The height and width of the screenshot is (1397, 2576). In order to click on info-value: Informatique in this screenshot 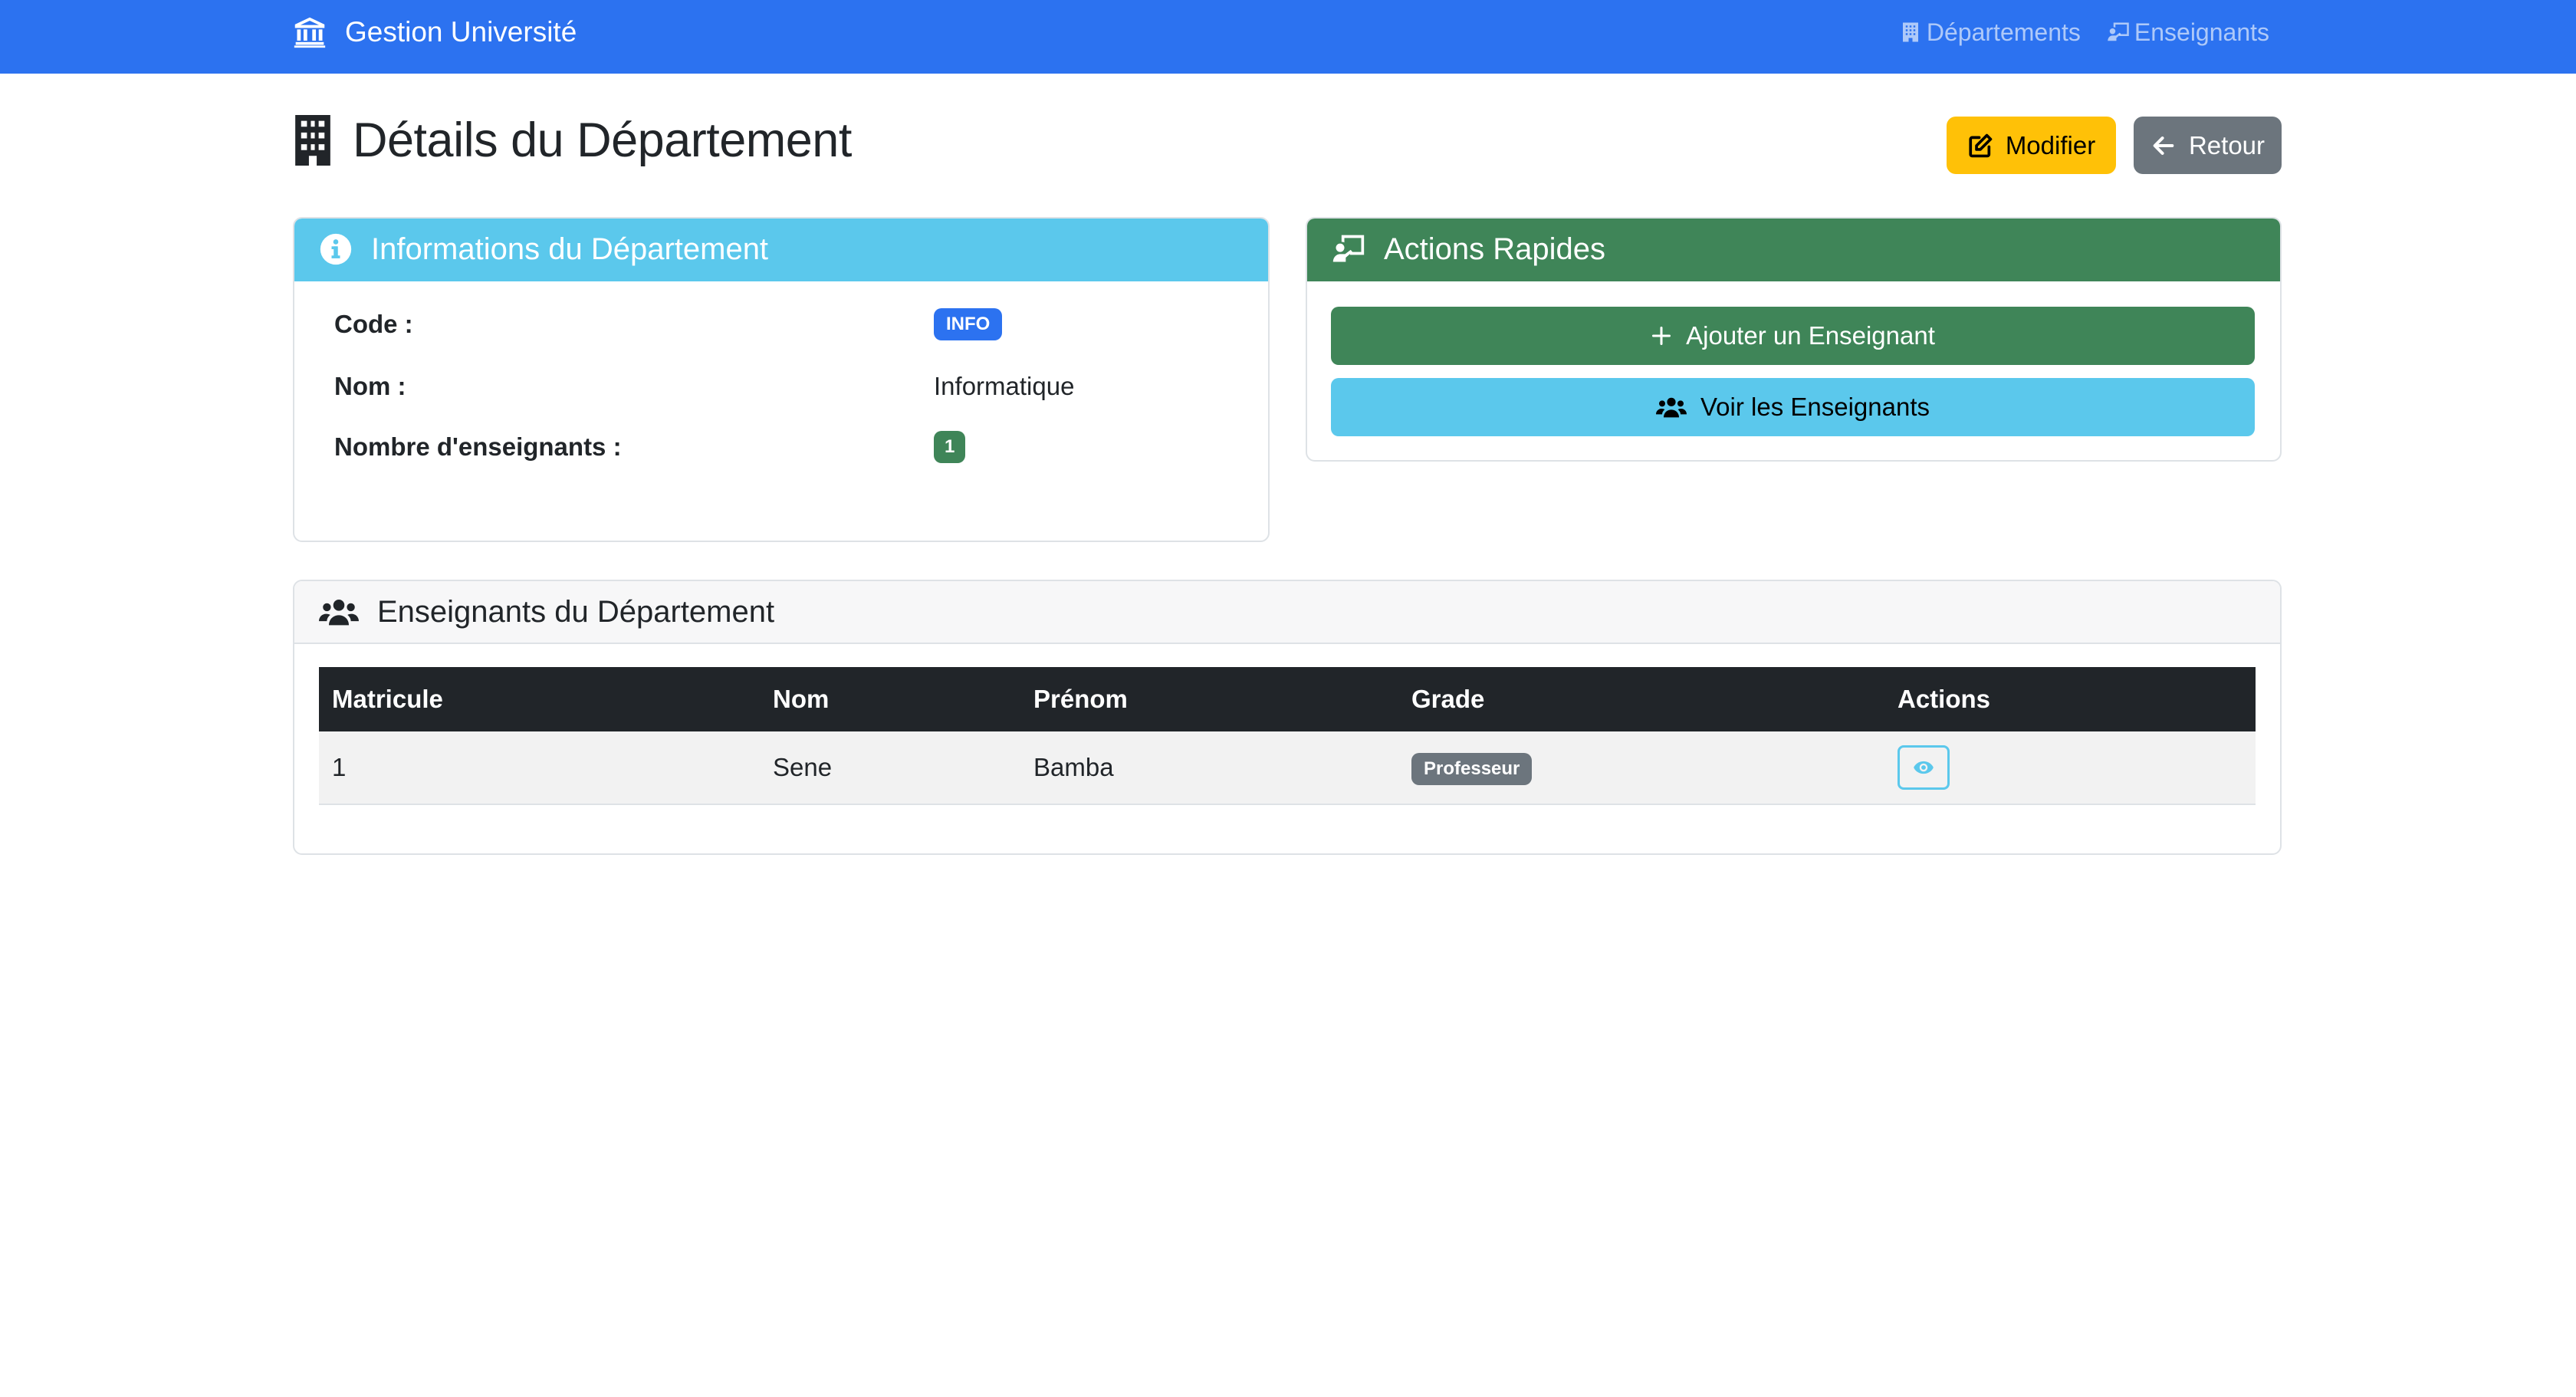, I will do `click(1004, 386)`.